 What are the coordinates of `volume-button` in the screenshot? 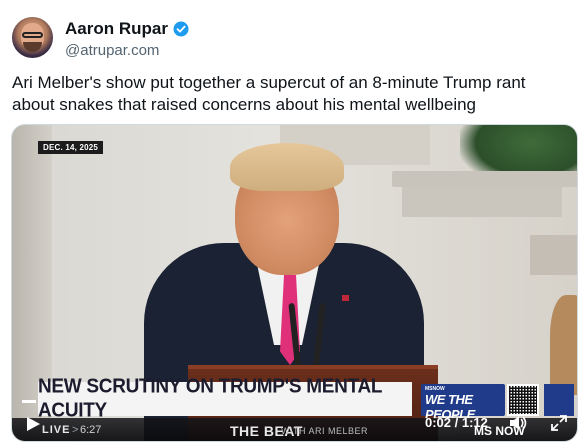 It's located at (518, 423).